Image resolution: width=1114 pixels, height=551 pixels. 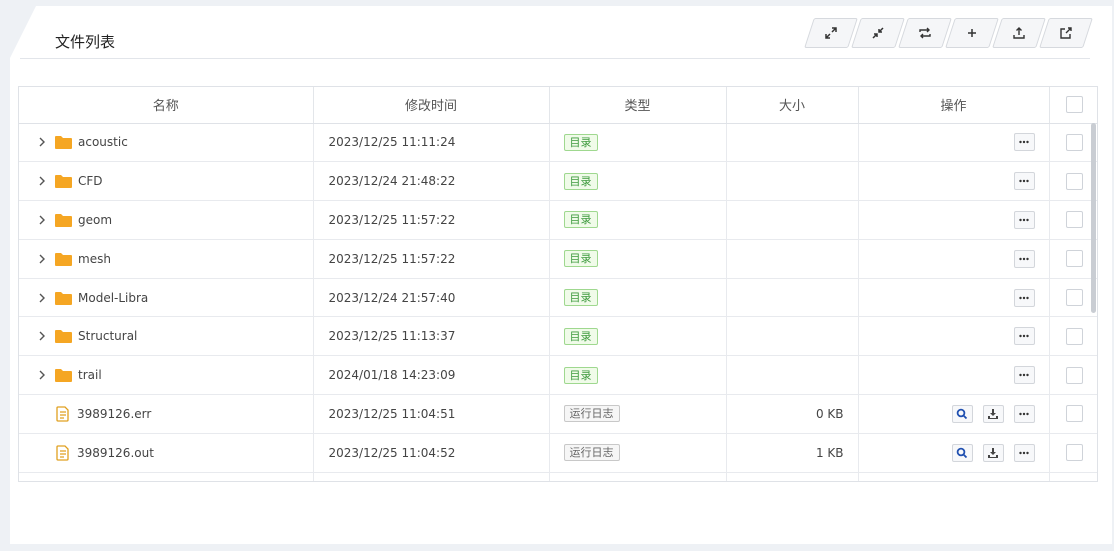 What do you see at coordinates (638, 105) in the screenshot?
I see `column-header-type: 类型` at bounding box center [638, 105].